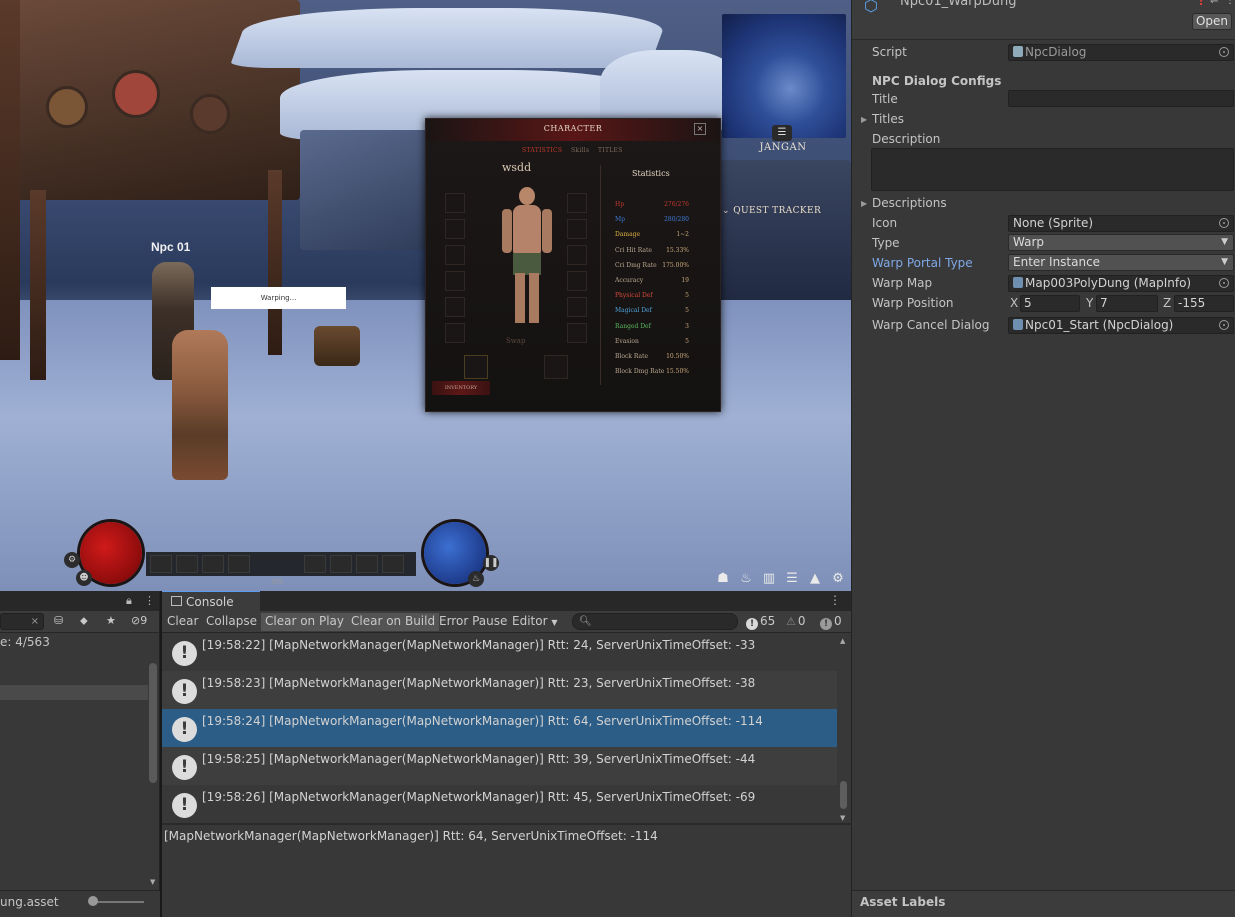 The height and width of the screenshot is (917, 1235). What do you see at coordinates (771, 211) in the screenshot?
I see `quest-tracker-toggle: ⌄ QUEST TRACKER` at bounding box center [771, 211].